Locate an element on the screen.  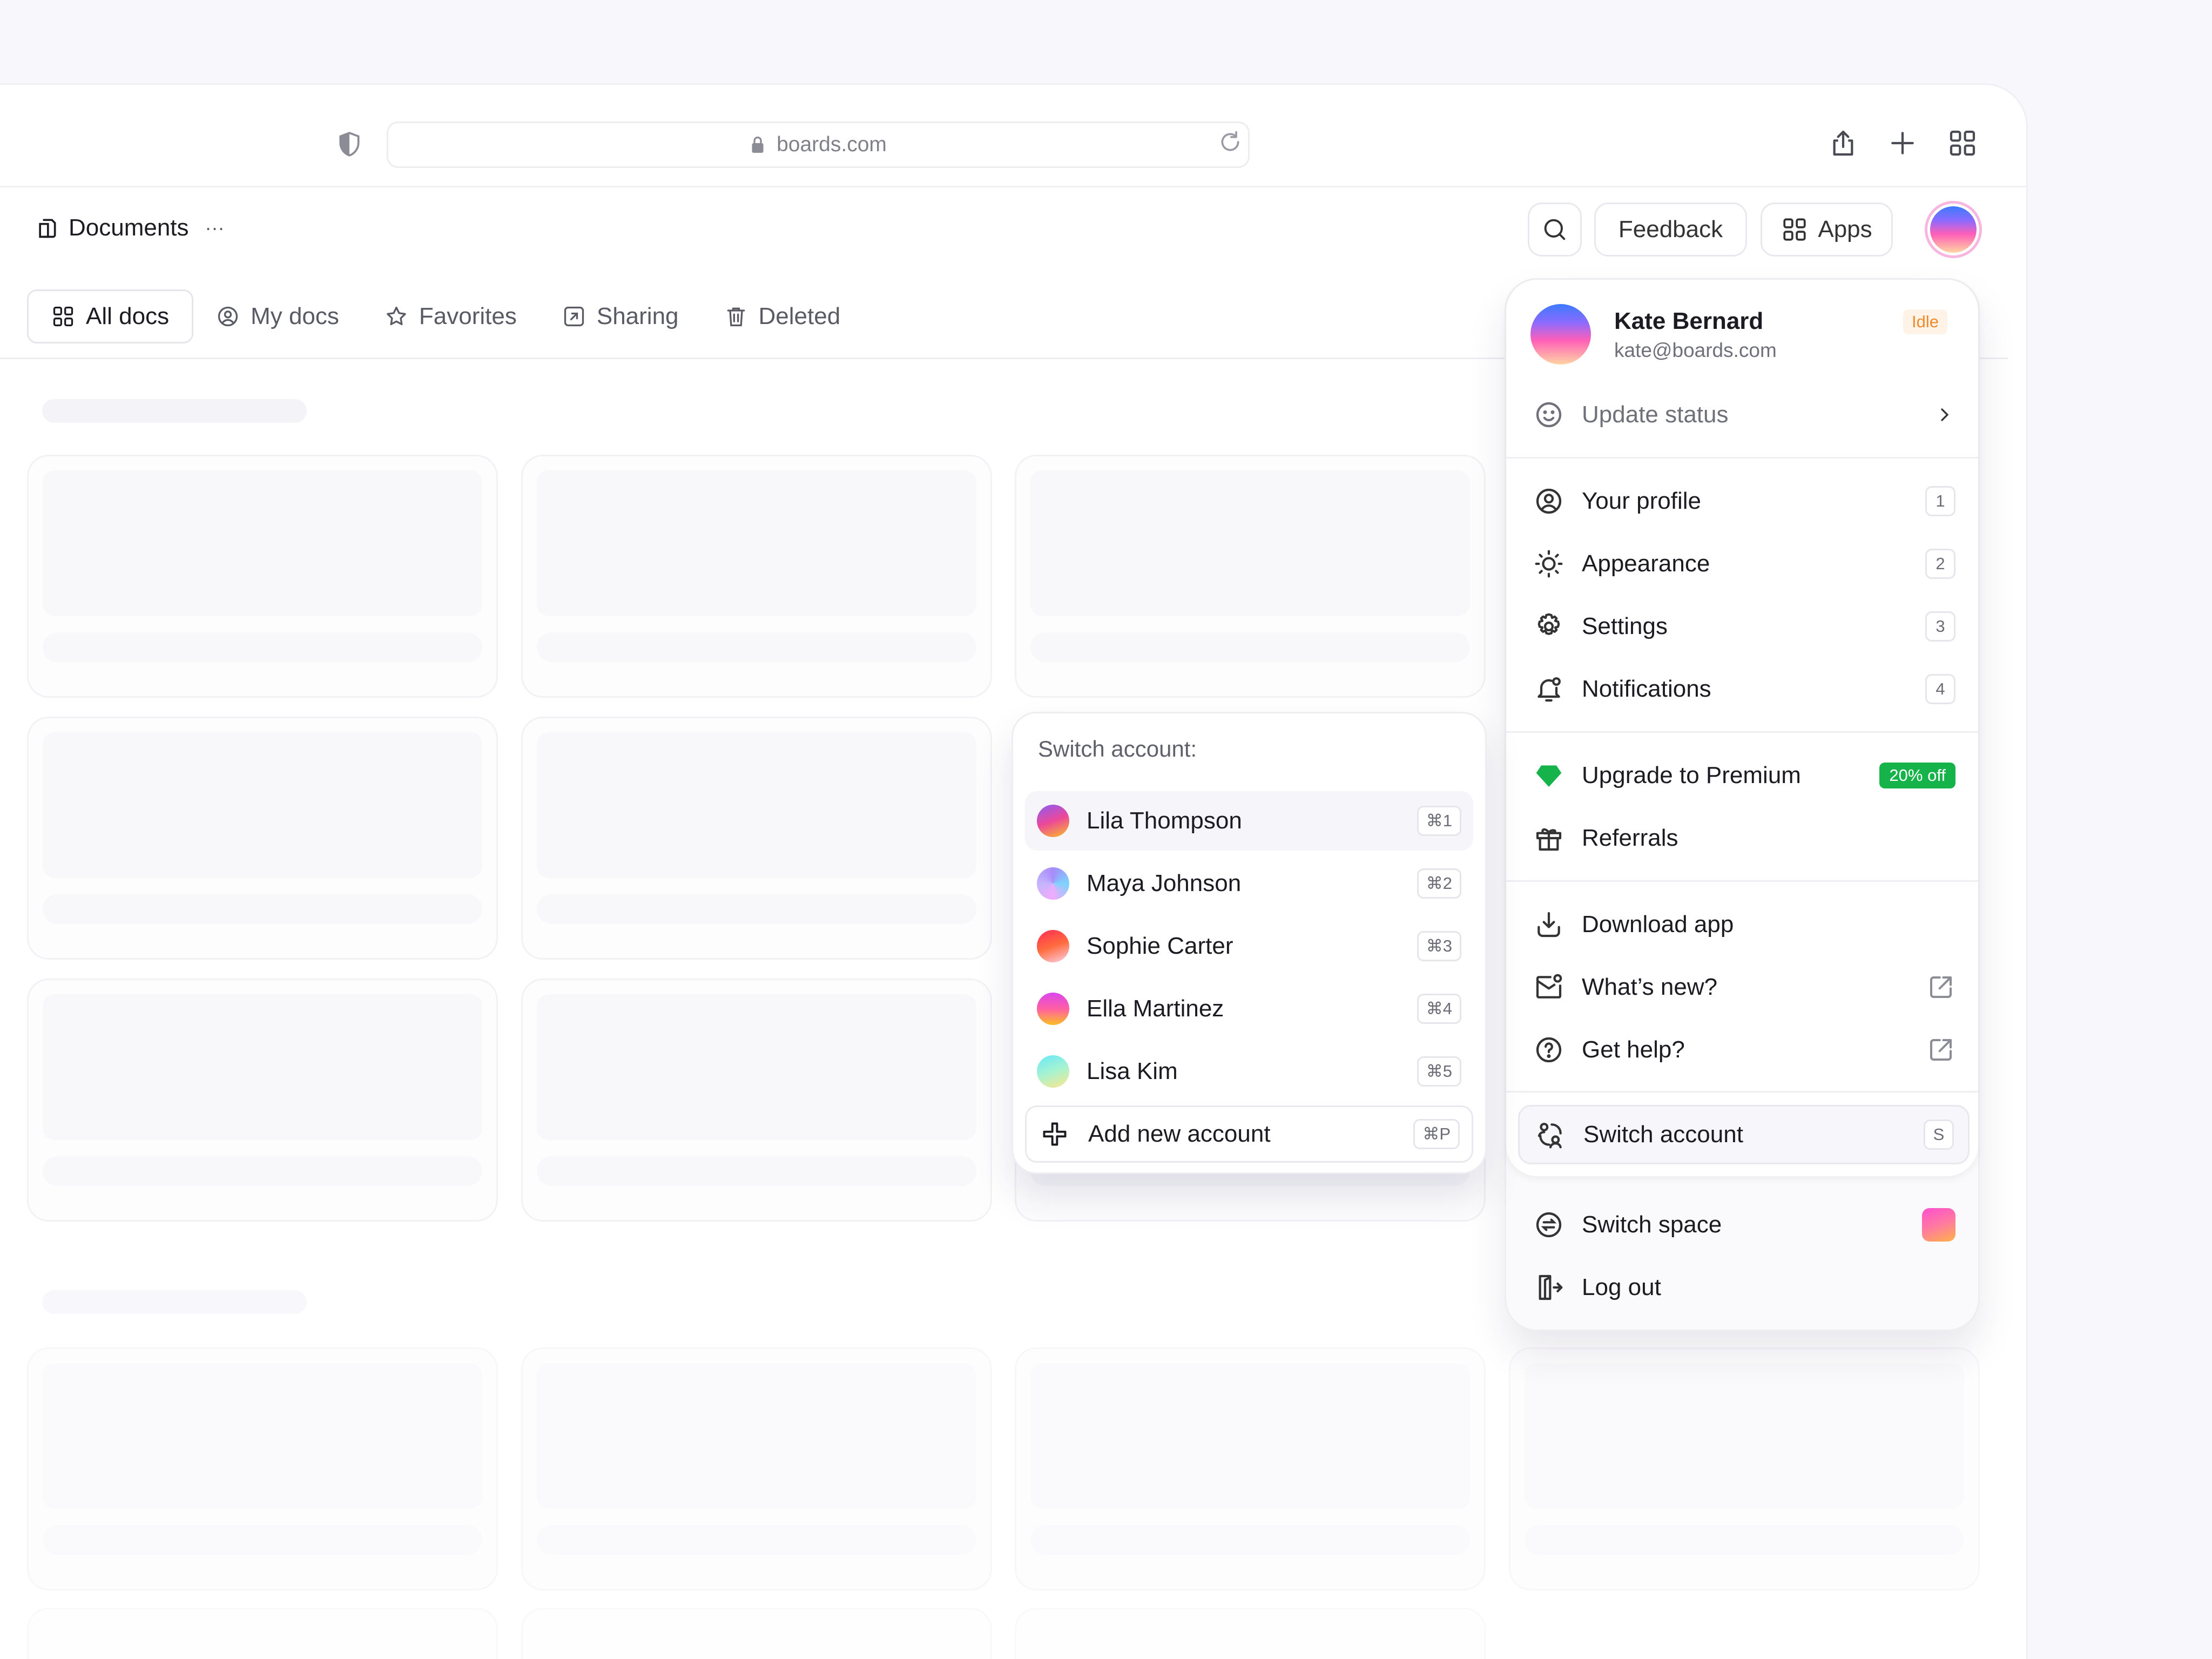
apps-button-label: Apps is located at coordinates (1845, 229).